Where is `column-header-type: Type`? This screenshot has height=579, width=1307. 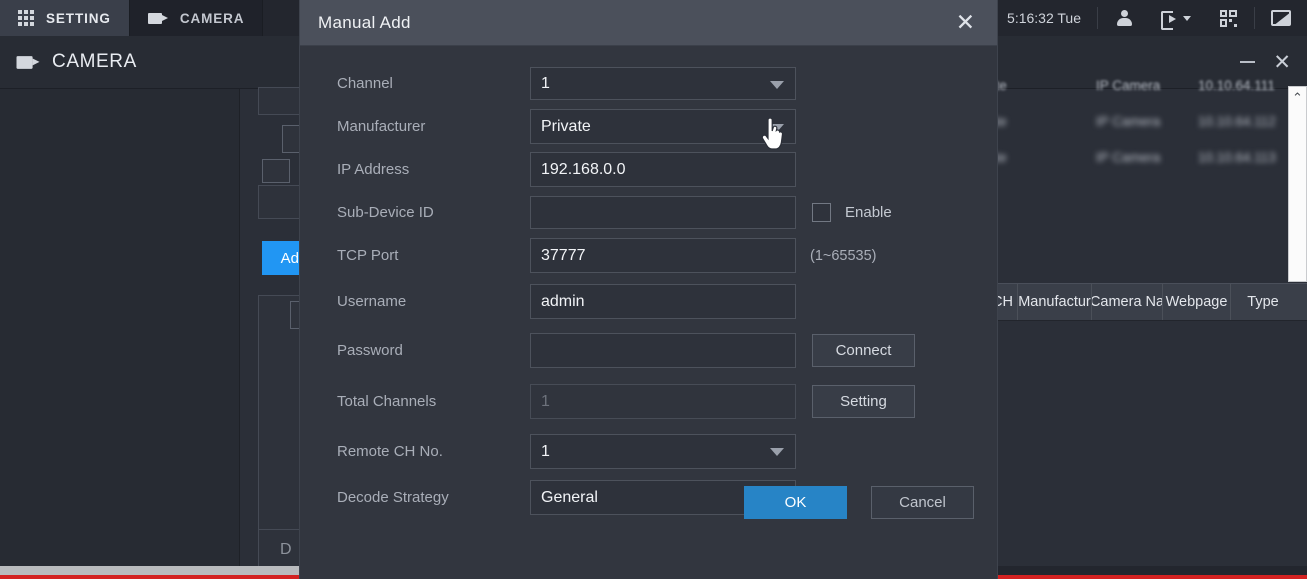 column-header-type: Type is located at coordinates (1263, 302).